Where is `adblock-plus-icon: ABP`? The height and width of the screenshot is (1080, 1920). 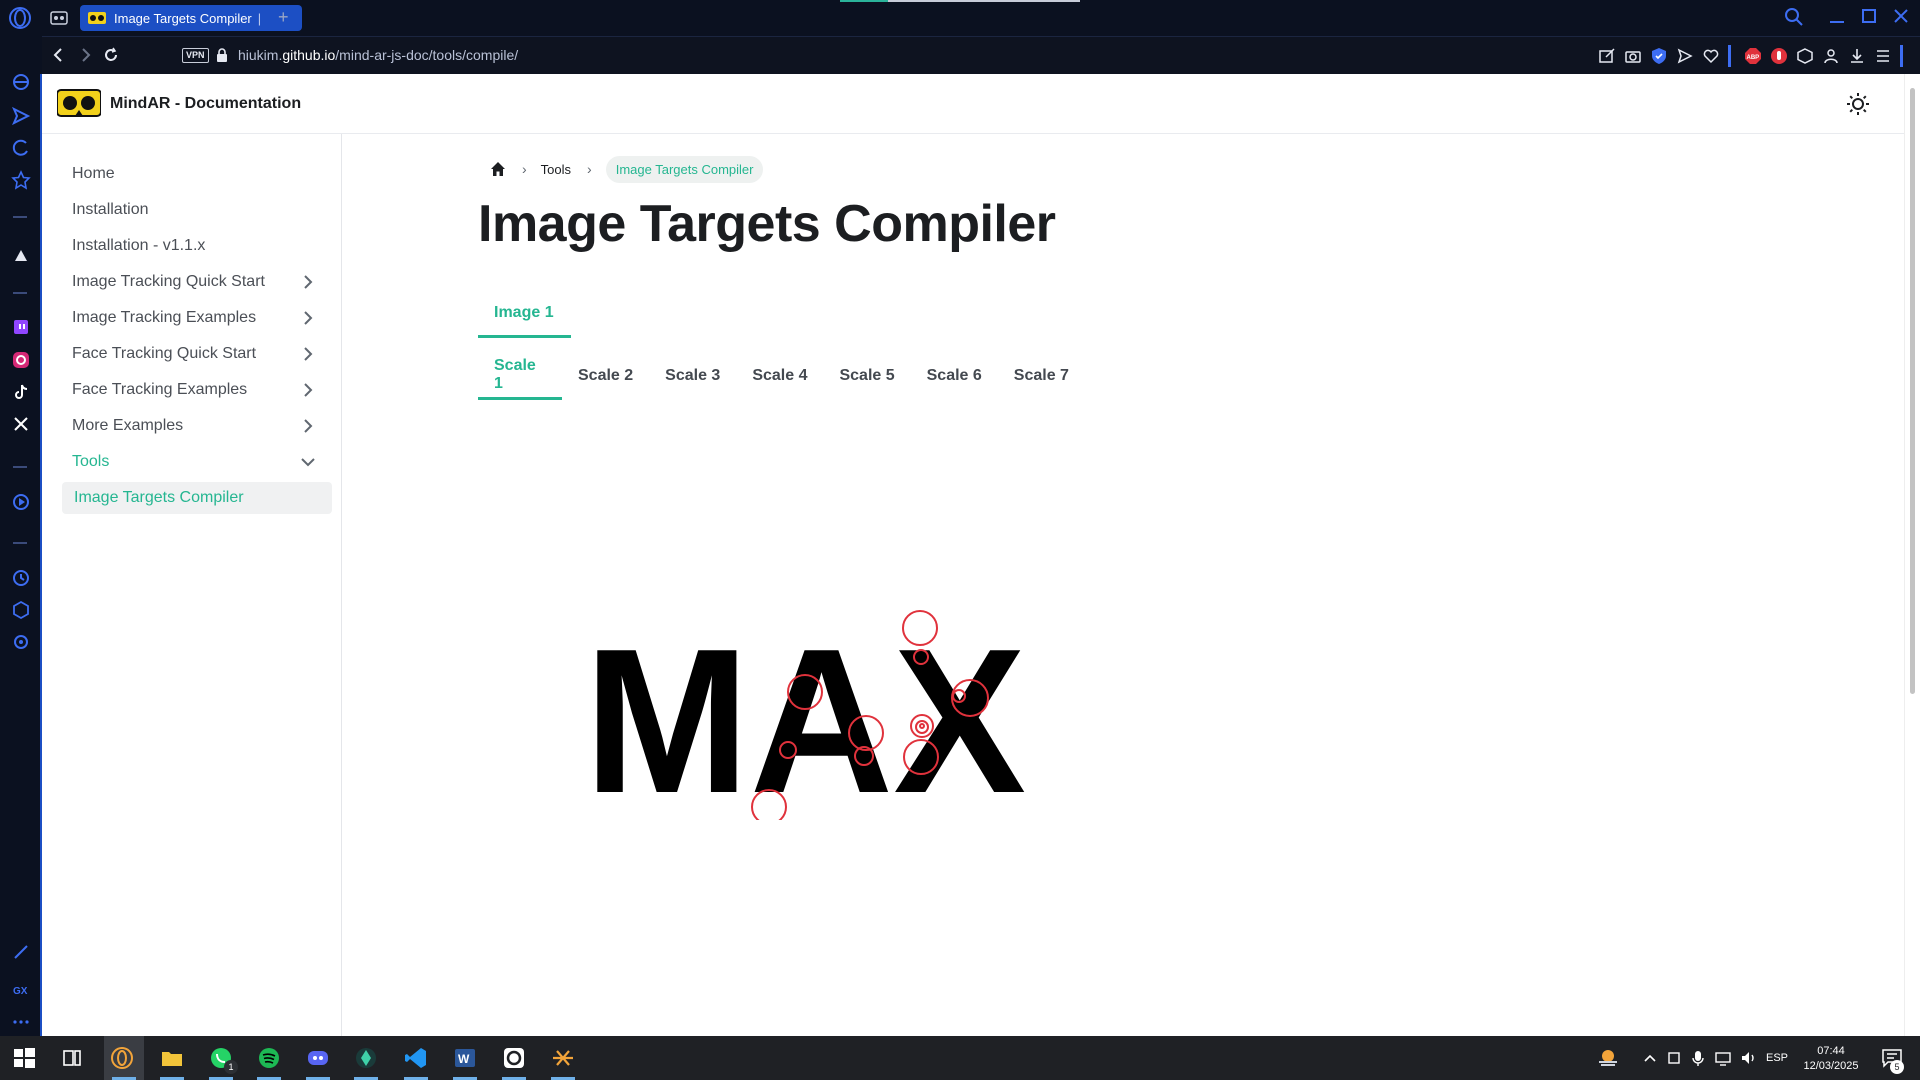 adblock-plus-icon: ABP is located at coordinates (1753, 56).